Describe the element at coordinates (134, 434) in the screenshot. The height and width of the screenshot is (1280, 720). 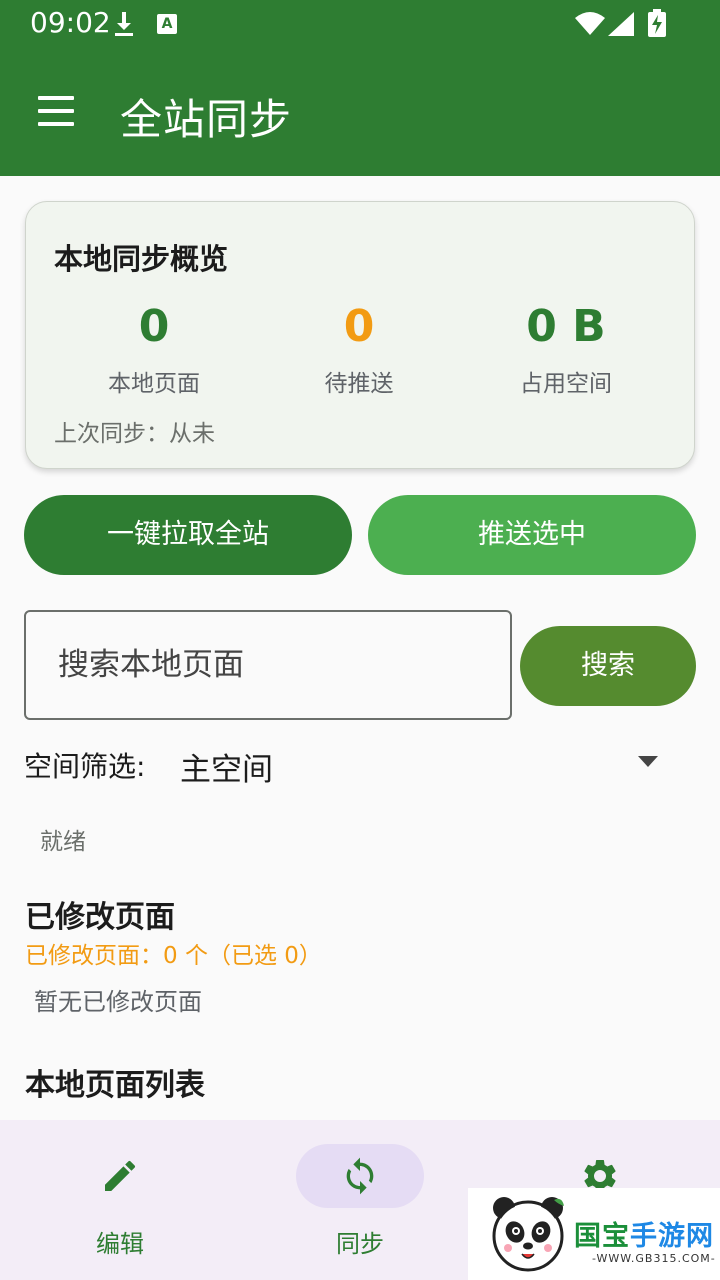
I see `last-sync-text: 上次同步：从未` at that location.